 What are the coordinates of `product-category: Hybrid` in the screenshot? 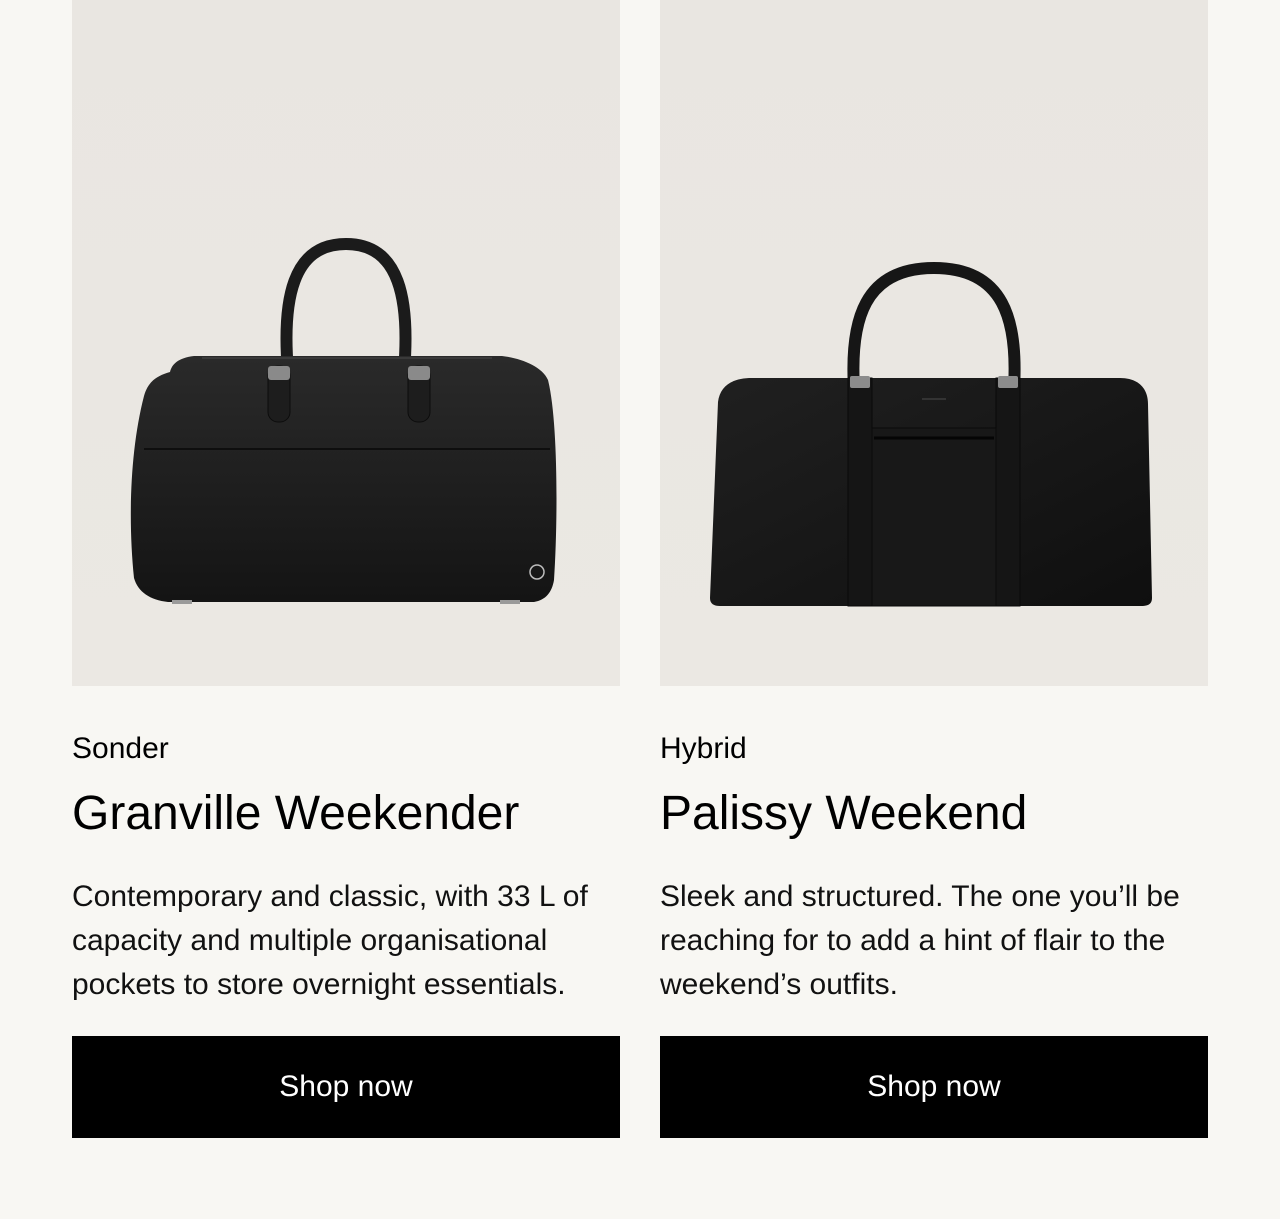 It's located at (703, 748).